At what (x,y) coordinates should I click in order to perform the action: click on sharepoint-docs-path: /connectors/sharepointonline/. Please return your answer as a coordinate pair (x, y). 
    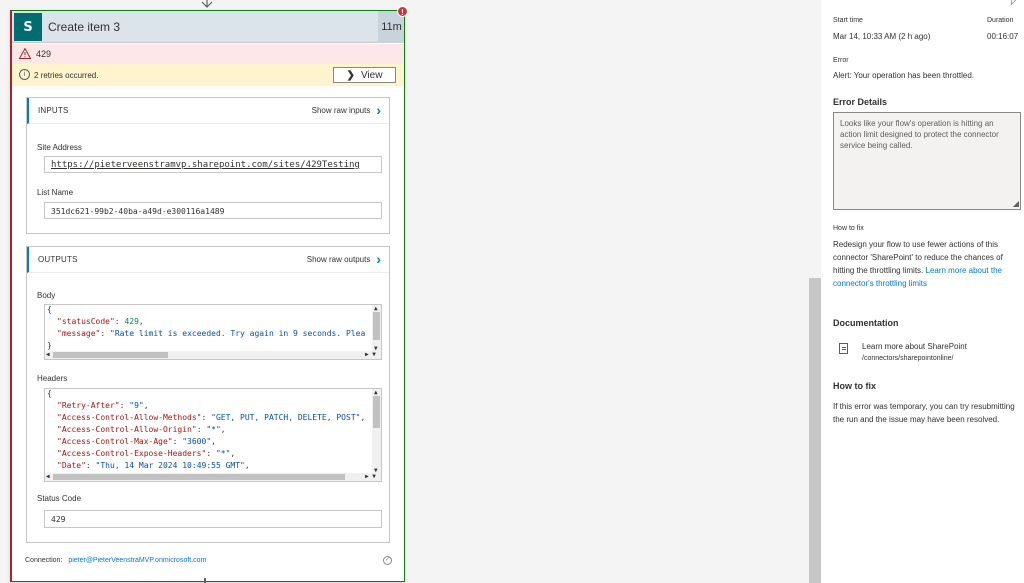
    Looking at the image, I should click on (908, 358).